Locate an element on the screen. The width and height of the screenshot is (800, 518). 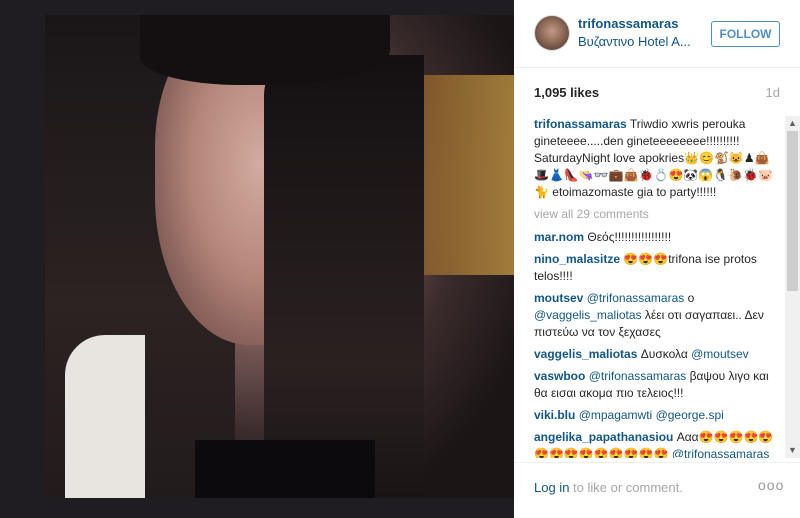
login-prompt: Log in to like or comment. is located at coordinates (608, 487).